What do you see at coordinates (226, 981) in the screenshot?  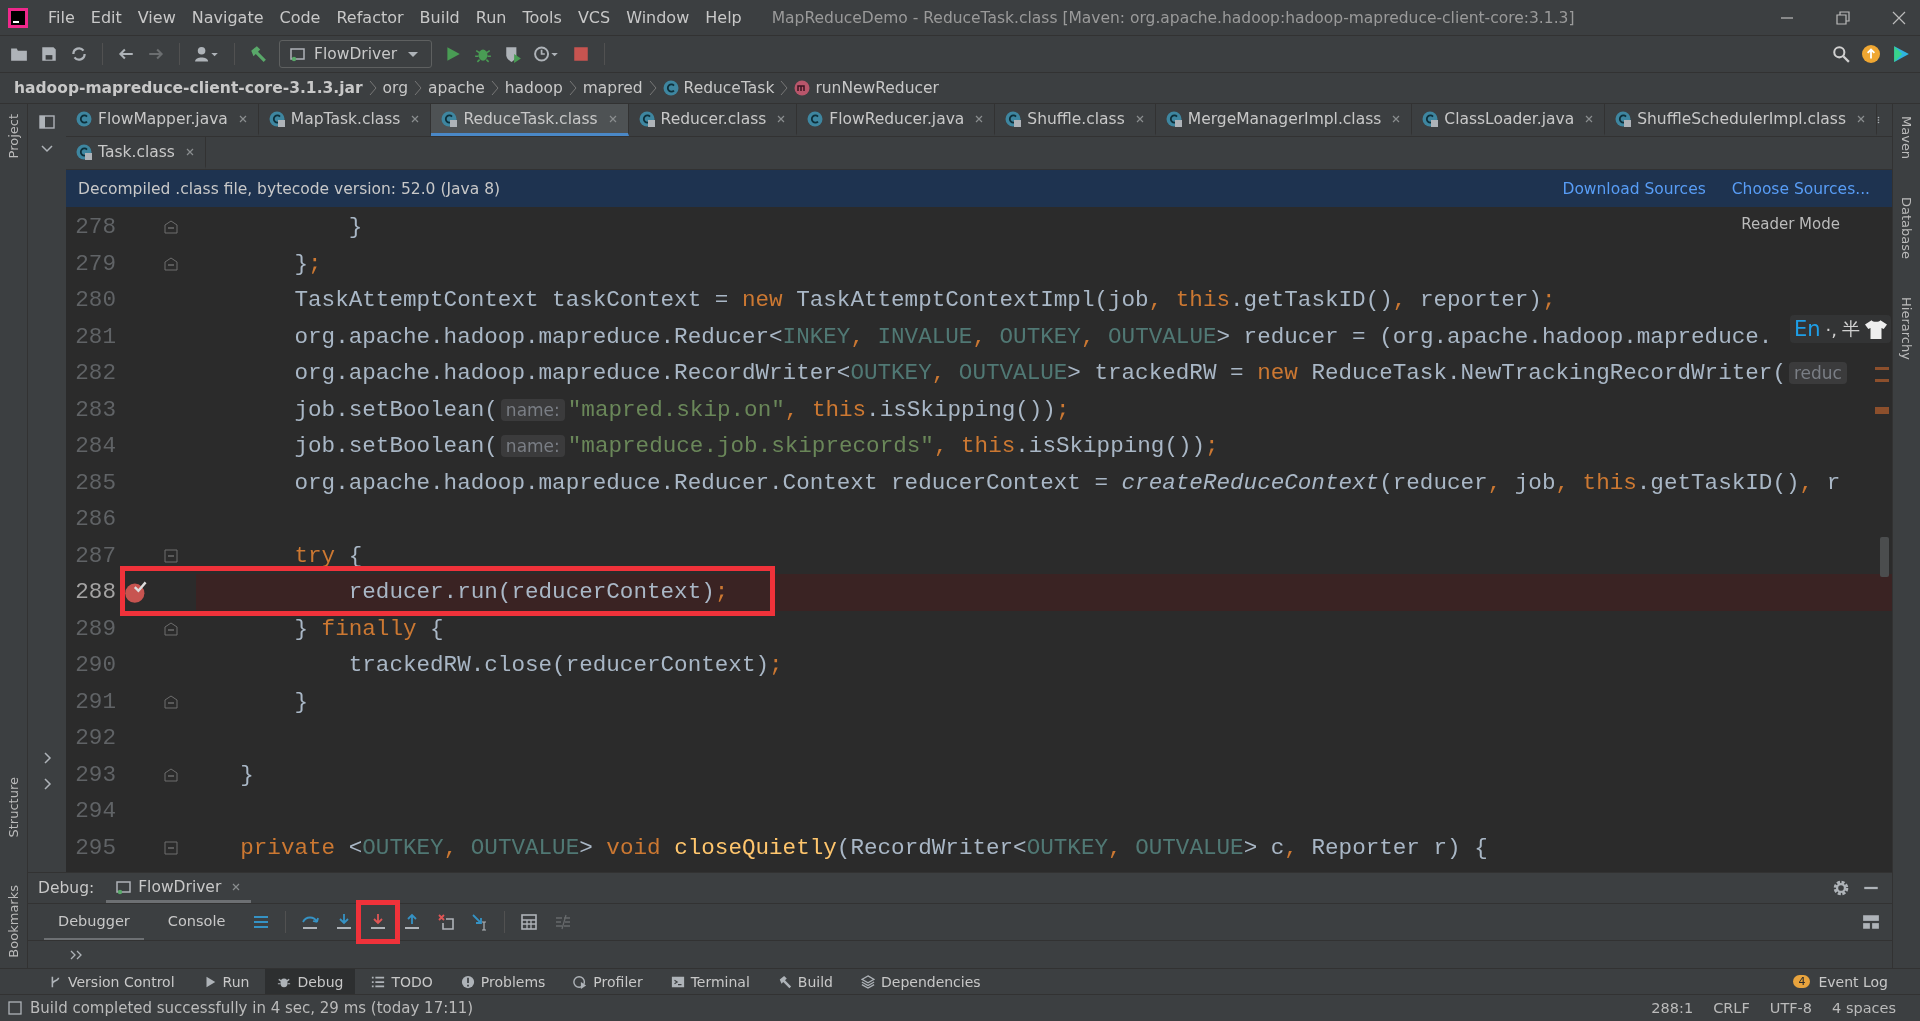 I see `tool-window-button: Run` at bounding box center [226, 981].